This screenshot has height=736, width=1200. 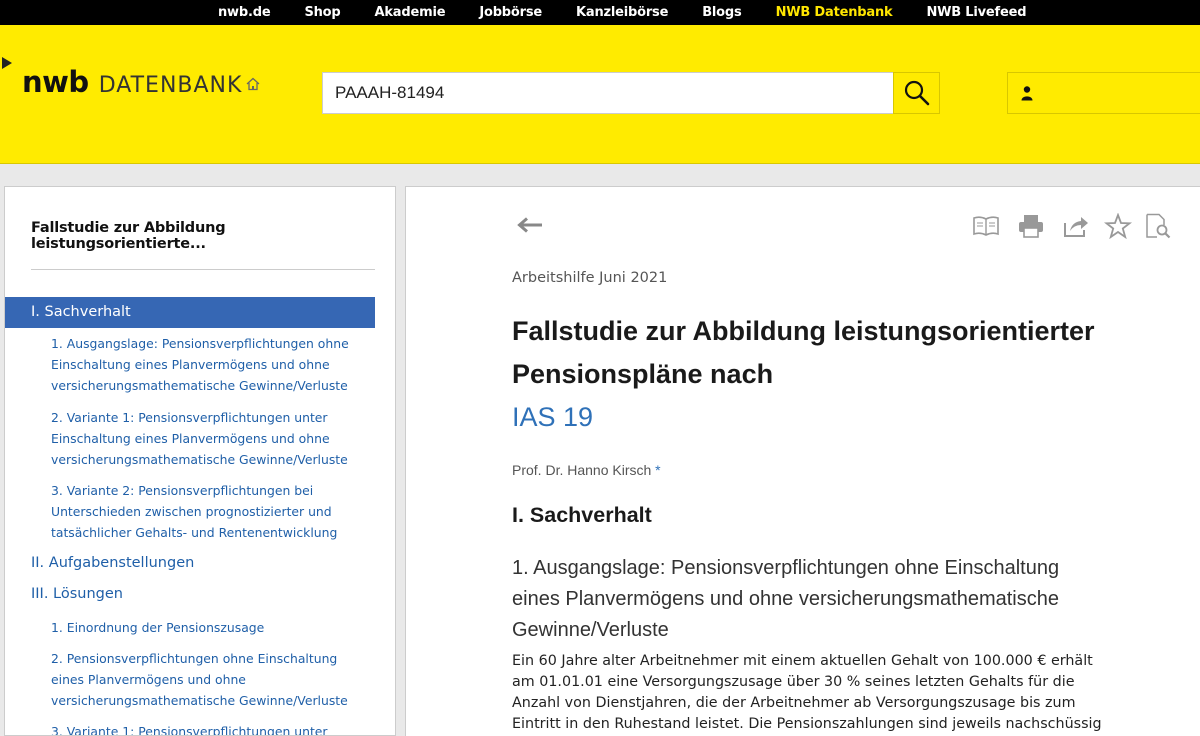 I want to click on back-arrow-icon, so click(x=530, y=225).